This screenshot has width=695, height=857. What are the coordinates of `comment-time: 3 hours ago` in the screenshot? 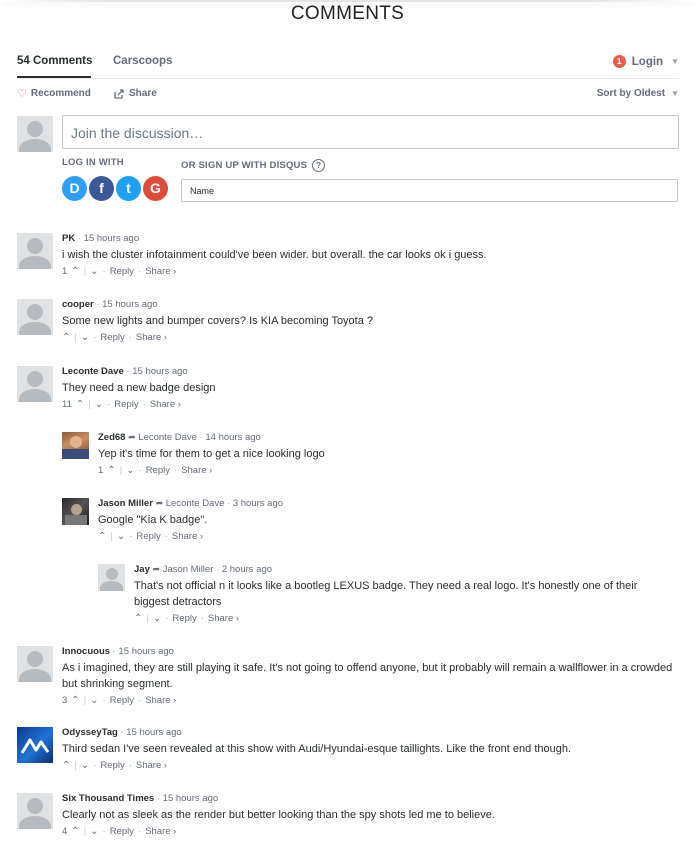 It's located at (258, 503).